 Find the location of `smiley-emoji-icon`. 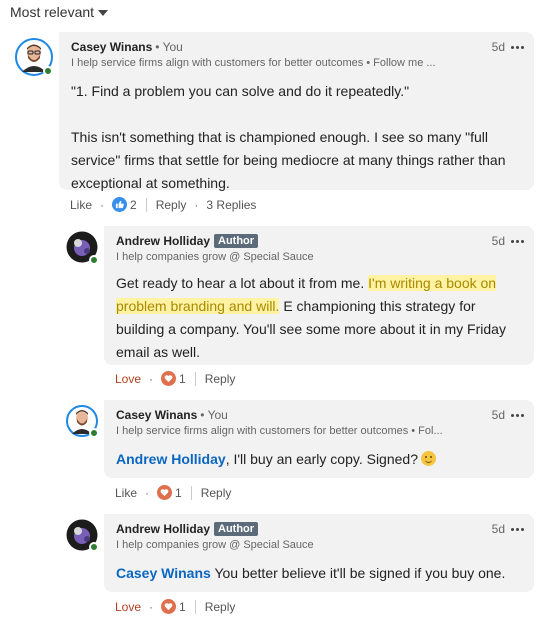

smiley-emoji-icon is located at coordinates (428, 458).